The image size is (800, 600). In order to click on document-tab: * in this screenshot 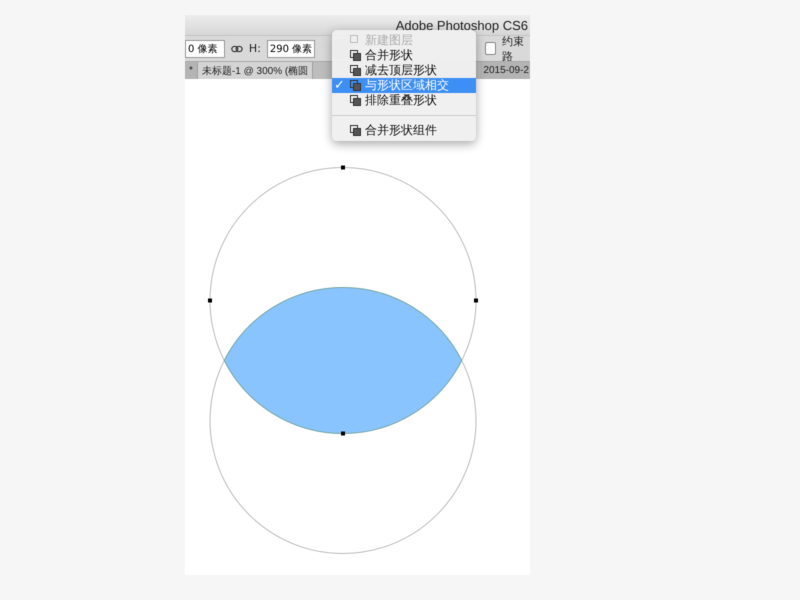, I will do `click(191, 70)`.